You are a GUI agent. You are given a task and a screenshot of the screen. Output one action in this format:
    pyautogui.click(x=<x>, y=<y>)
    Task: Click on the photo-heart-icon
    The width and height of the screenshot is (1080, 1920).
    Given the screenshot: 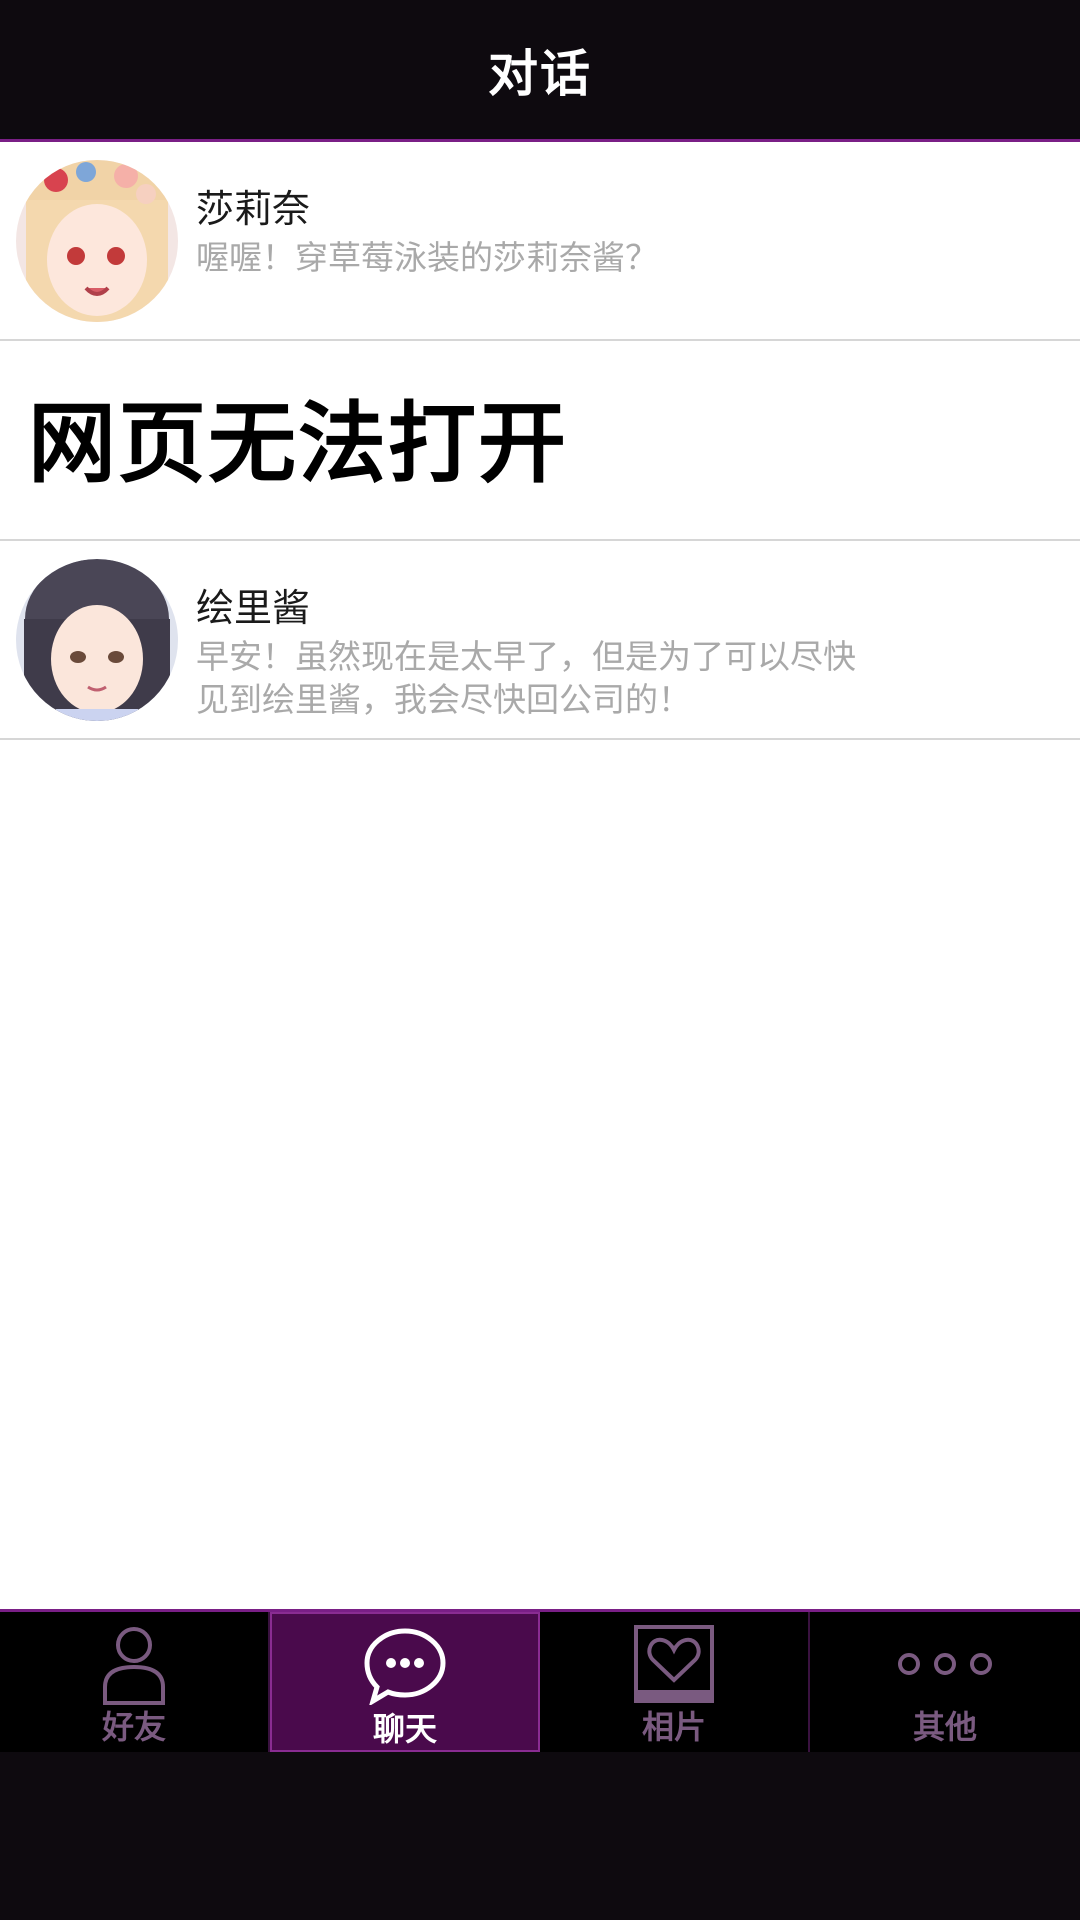 What is the action you would take?
    pyautogui.click(x=674, y=1664)
    